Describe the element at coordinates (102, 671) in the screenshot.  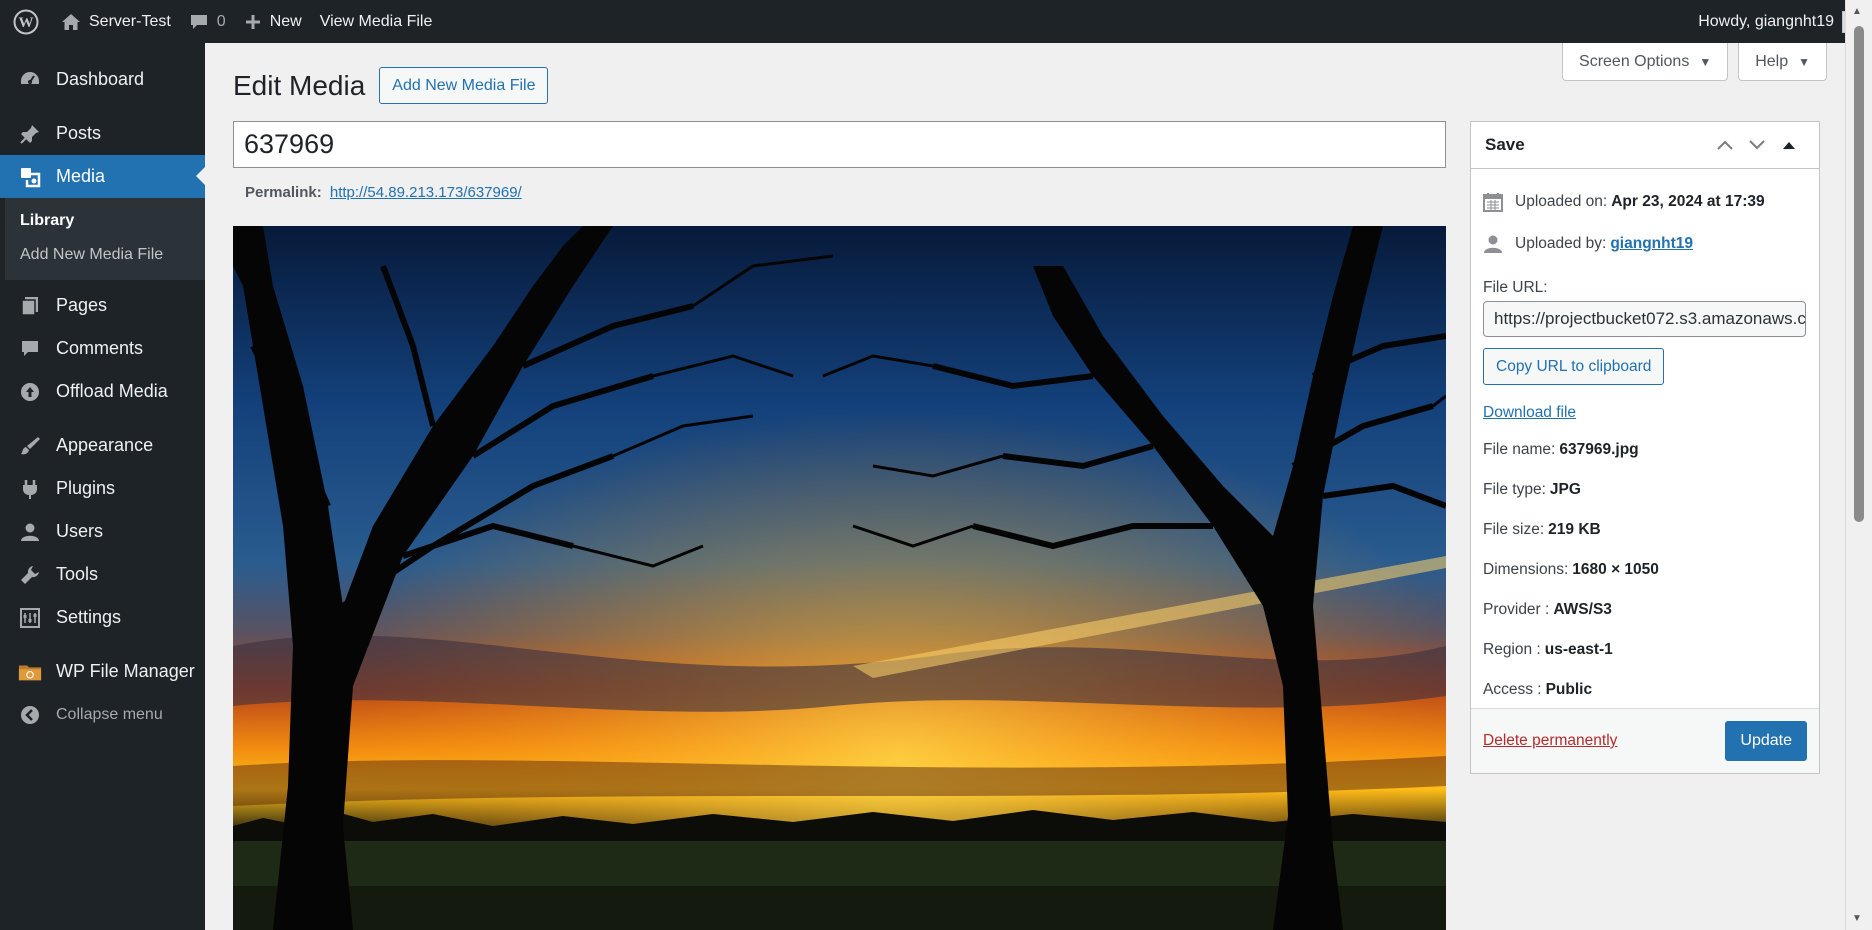
I see `sidebar-item-wp-file-manager: WP File Manager` at that location.